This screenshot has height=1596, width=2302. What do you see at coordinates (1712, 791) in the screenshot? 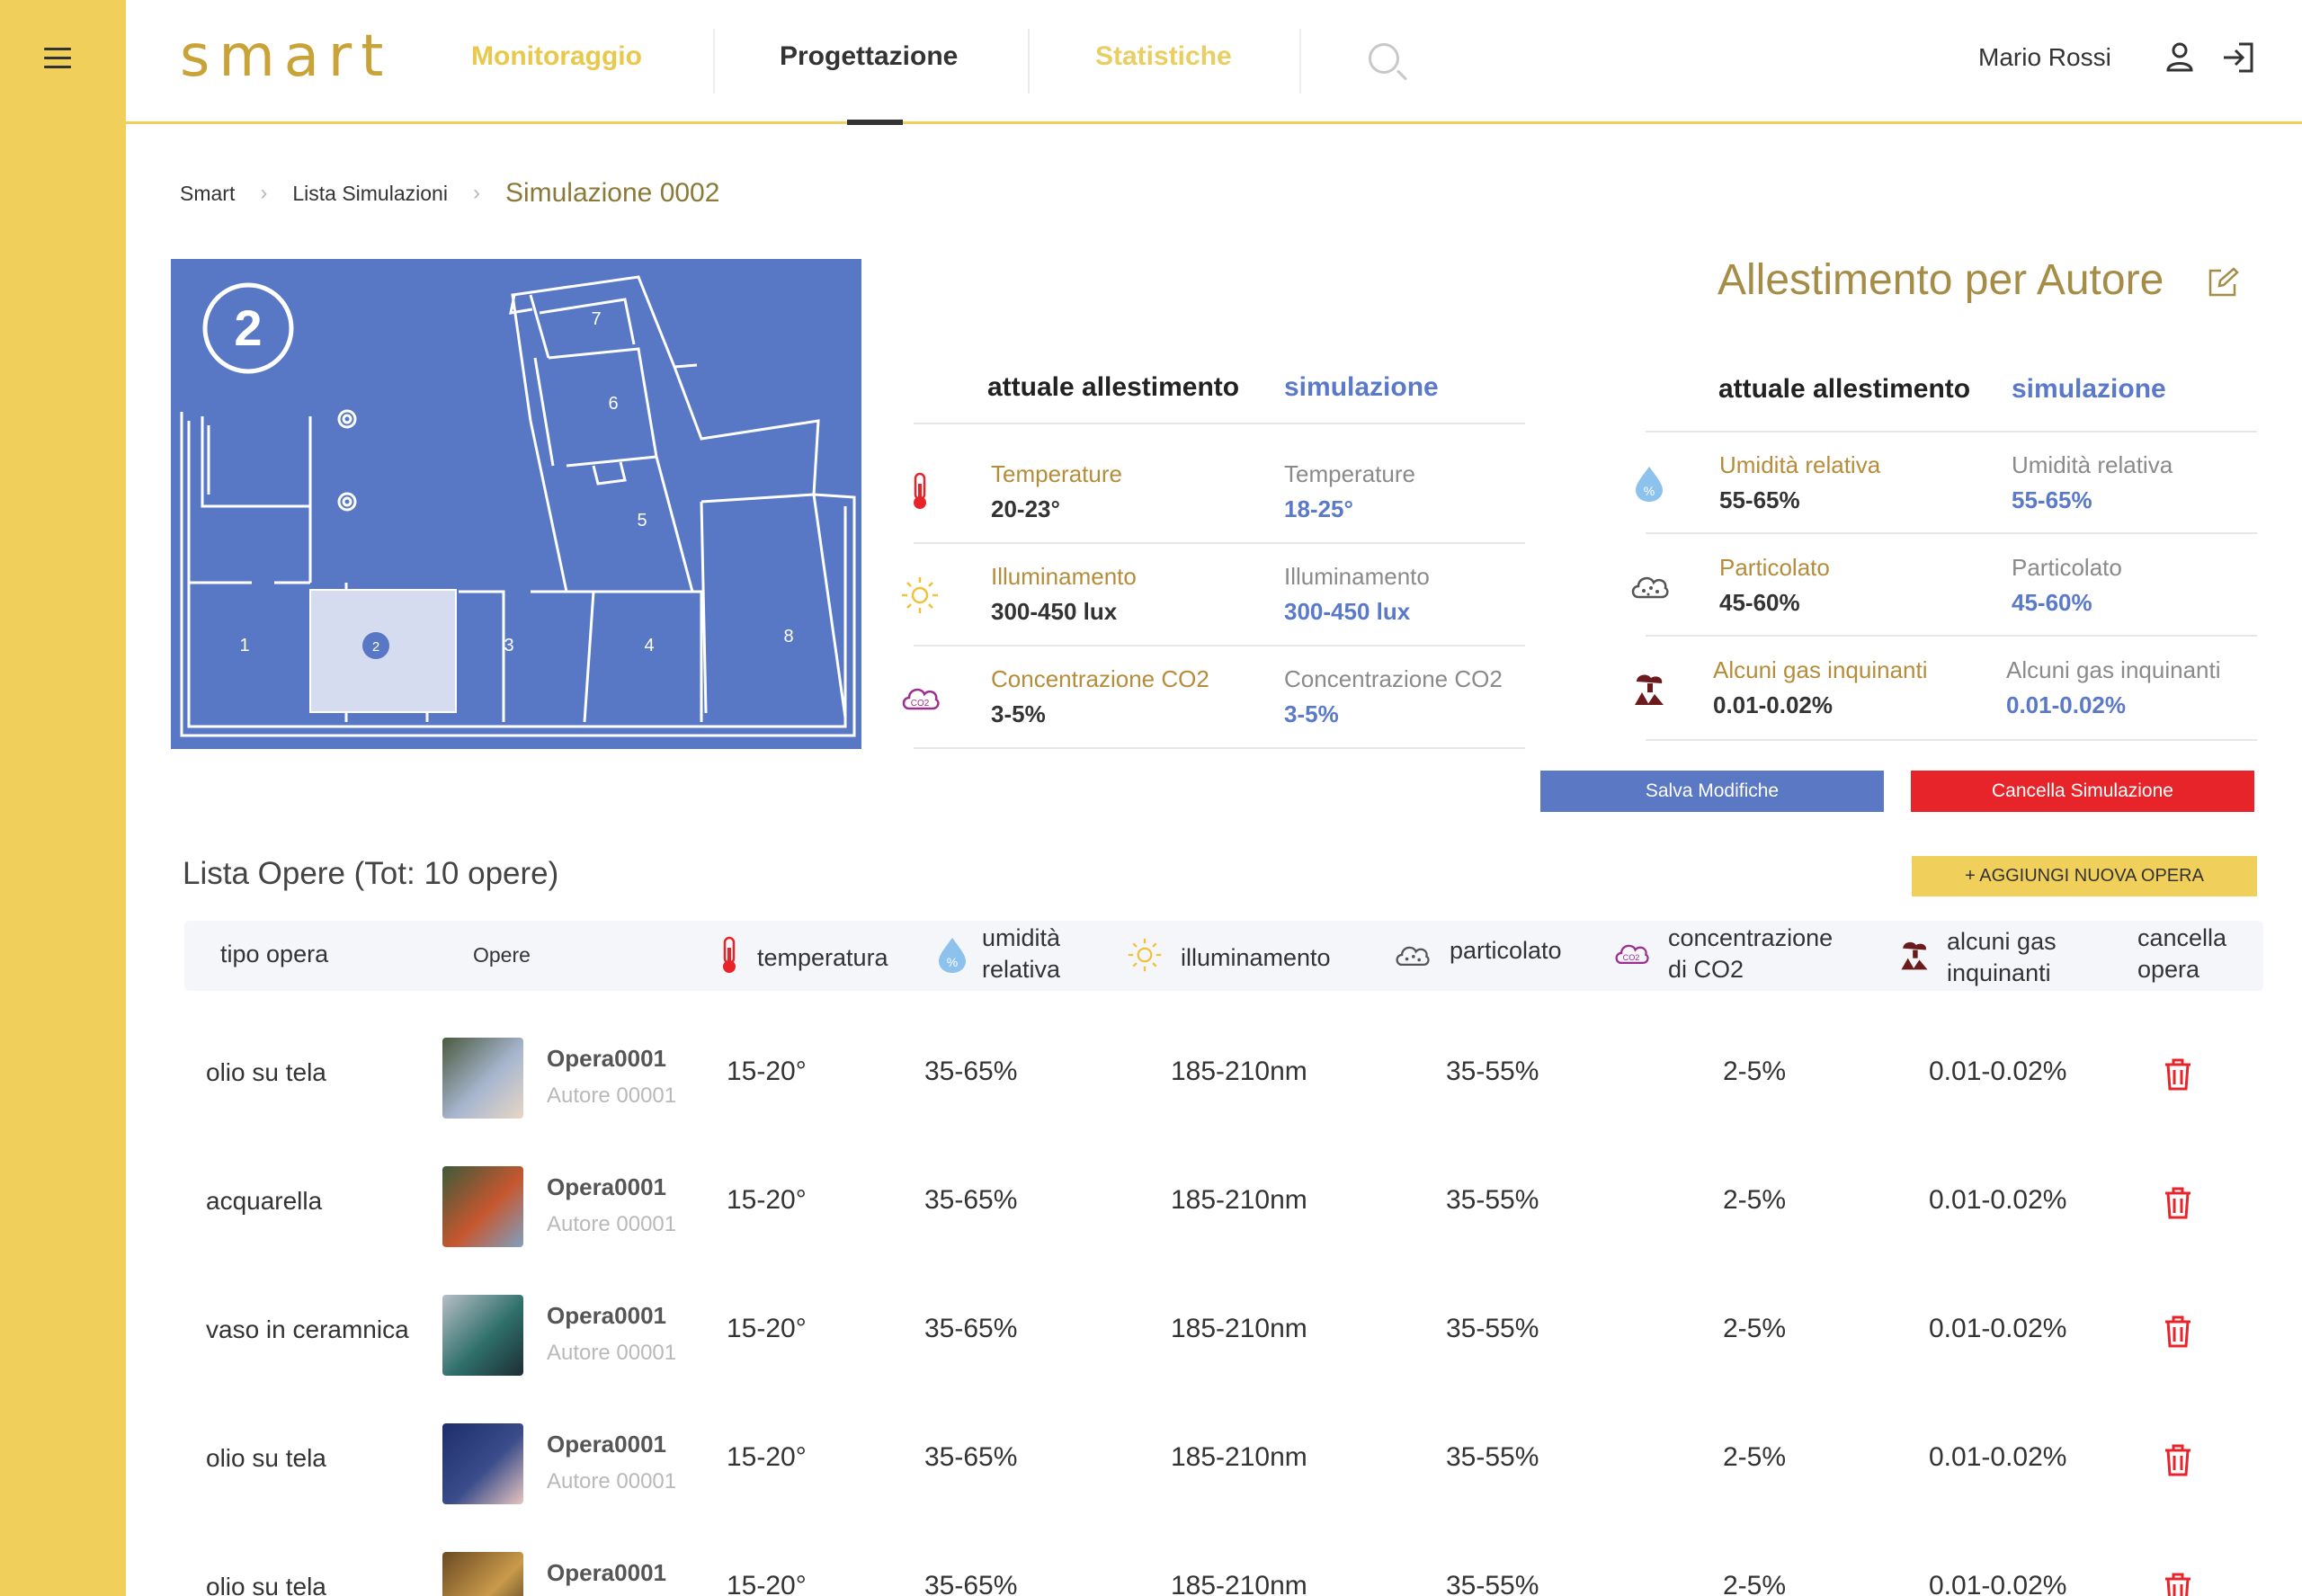
I see `save-button: Salva Modifiche` at bounding box center [1712, 791].